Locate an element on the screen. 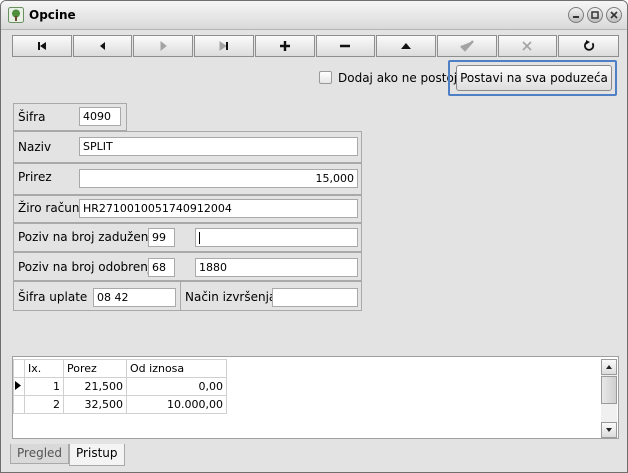  confirm-button is located at coordinates (466, 46).